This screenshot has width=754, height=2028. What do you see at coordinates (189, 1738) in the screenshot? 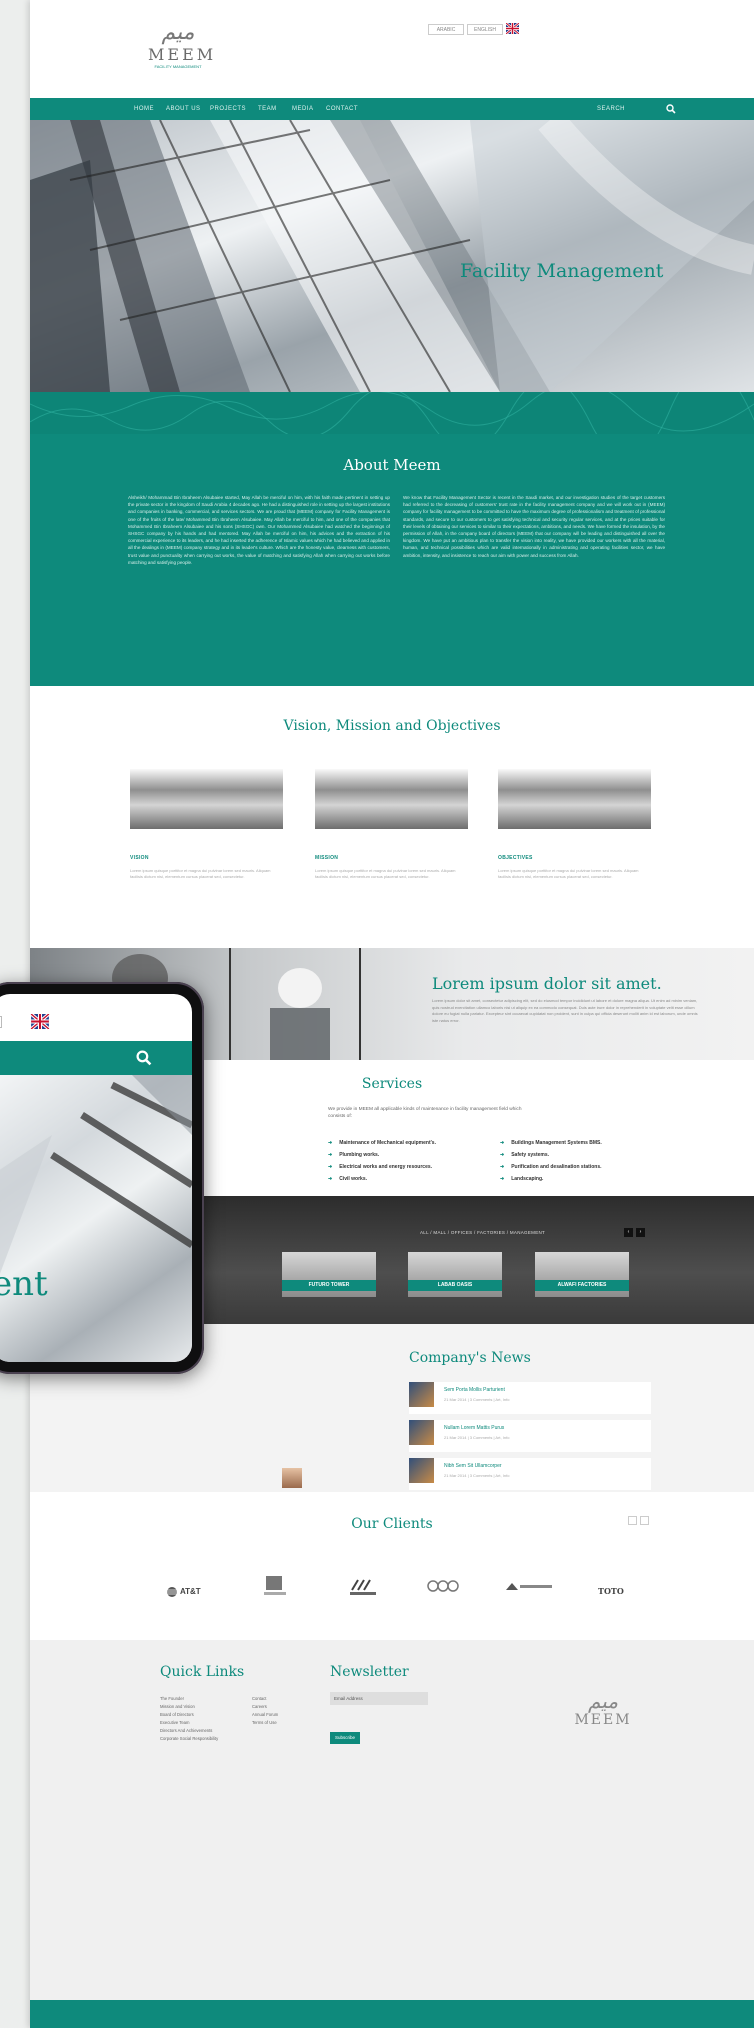
I see `footer-link: Corporate Social Responsibility` at bounding box center [189, 1738].